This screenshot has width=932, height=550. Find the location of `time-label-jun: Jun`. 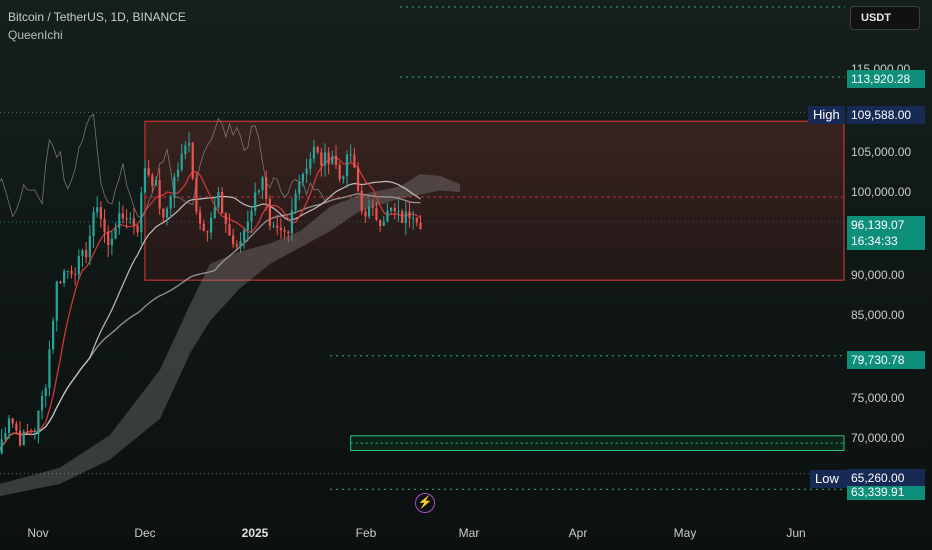

time-label-jun: Jun is located at coordinates (796, 533).